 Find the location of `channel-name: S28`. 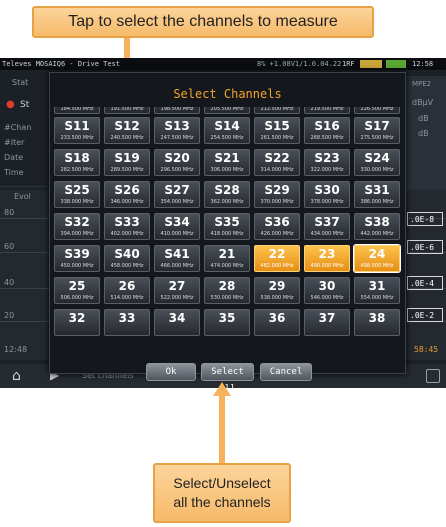

channel-name: S28 is located at coordinates (227, 190).